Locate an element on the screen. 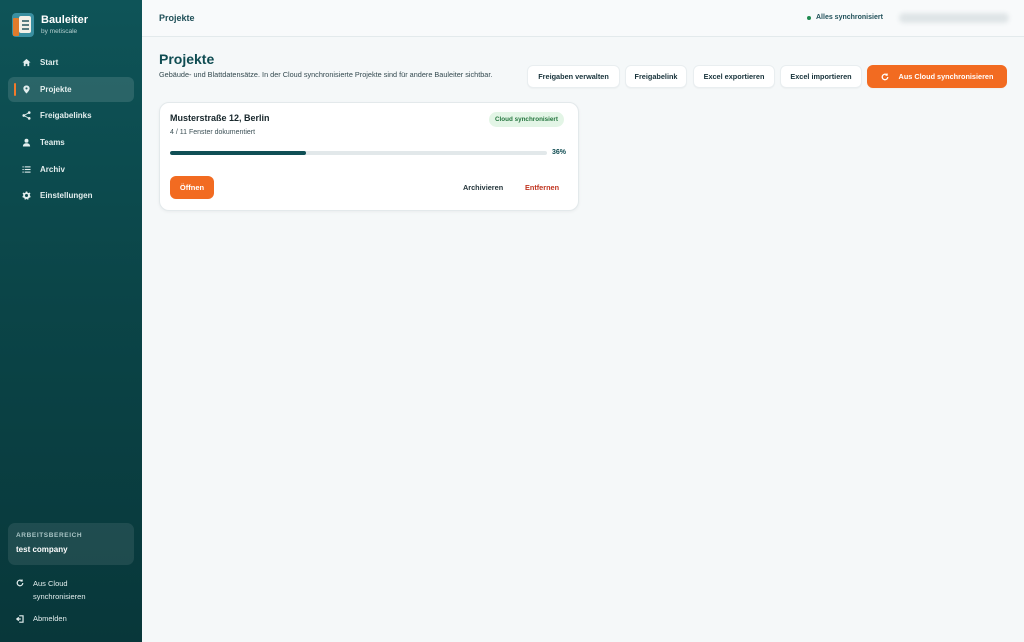  cloud-sync-label: Aus Cloud synchronisieren is located at coordinates (946, 76).